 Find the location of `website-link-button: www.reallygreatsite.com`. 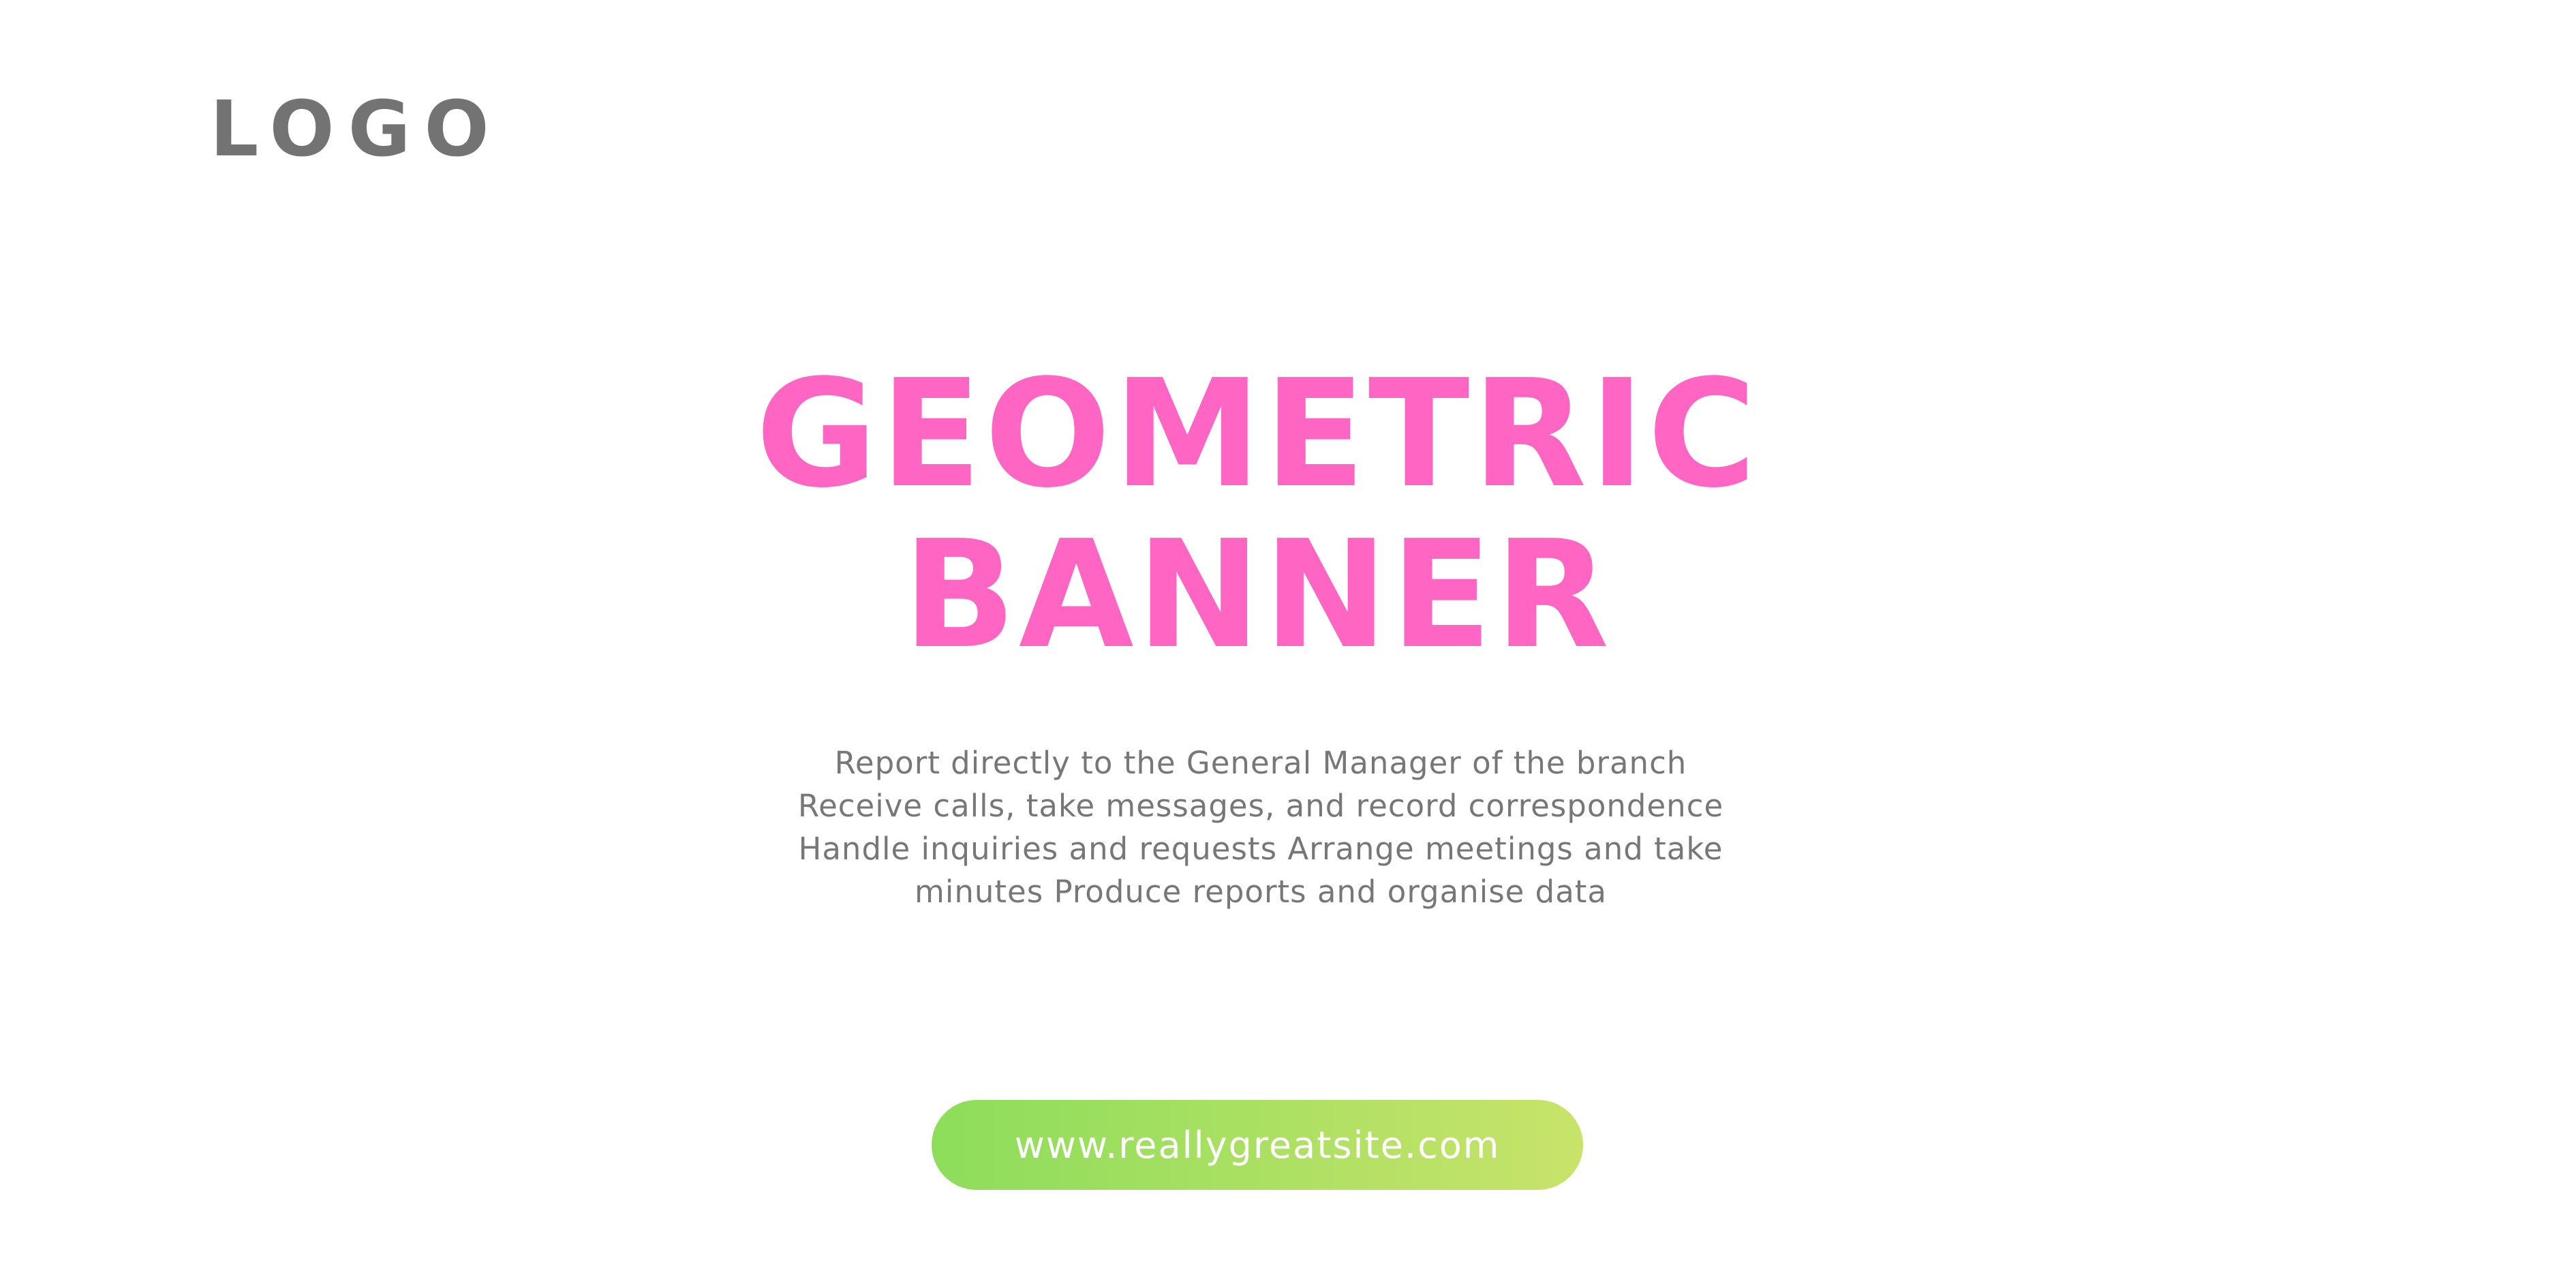

website-link-button: www.reallygreatsite.com is located at coordinates (1257, 1145).